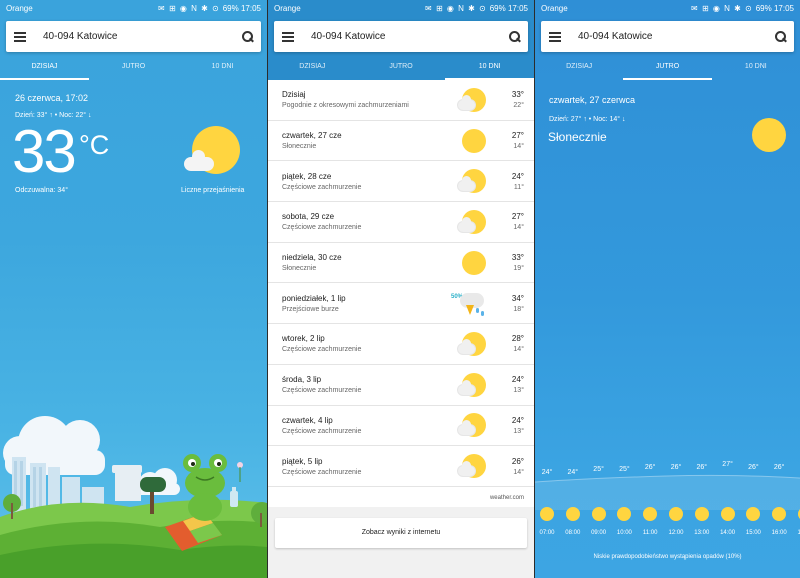  What do you see at coordinates (94, 145) in the screenshot?
I see `temperature-unit: °C` at bounding box center [94, 145].